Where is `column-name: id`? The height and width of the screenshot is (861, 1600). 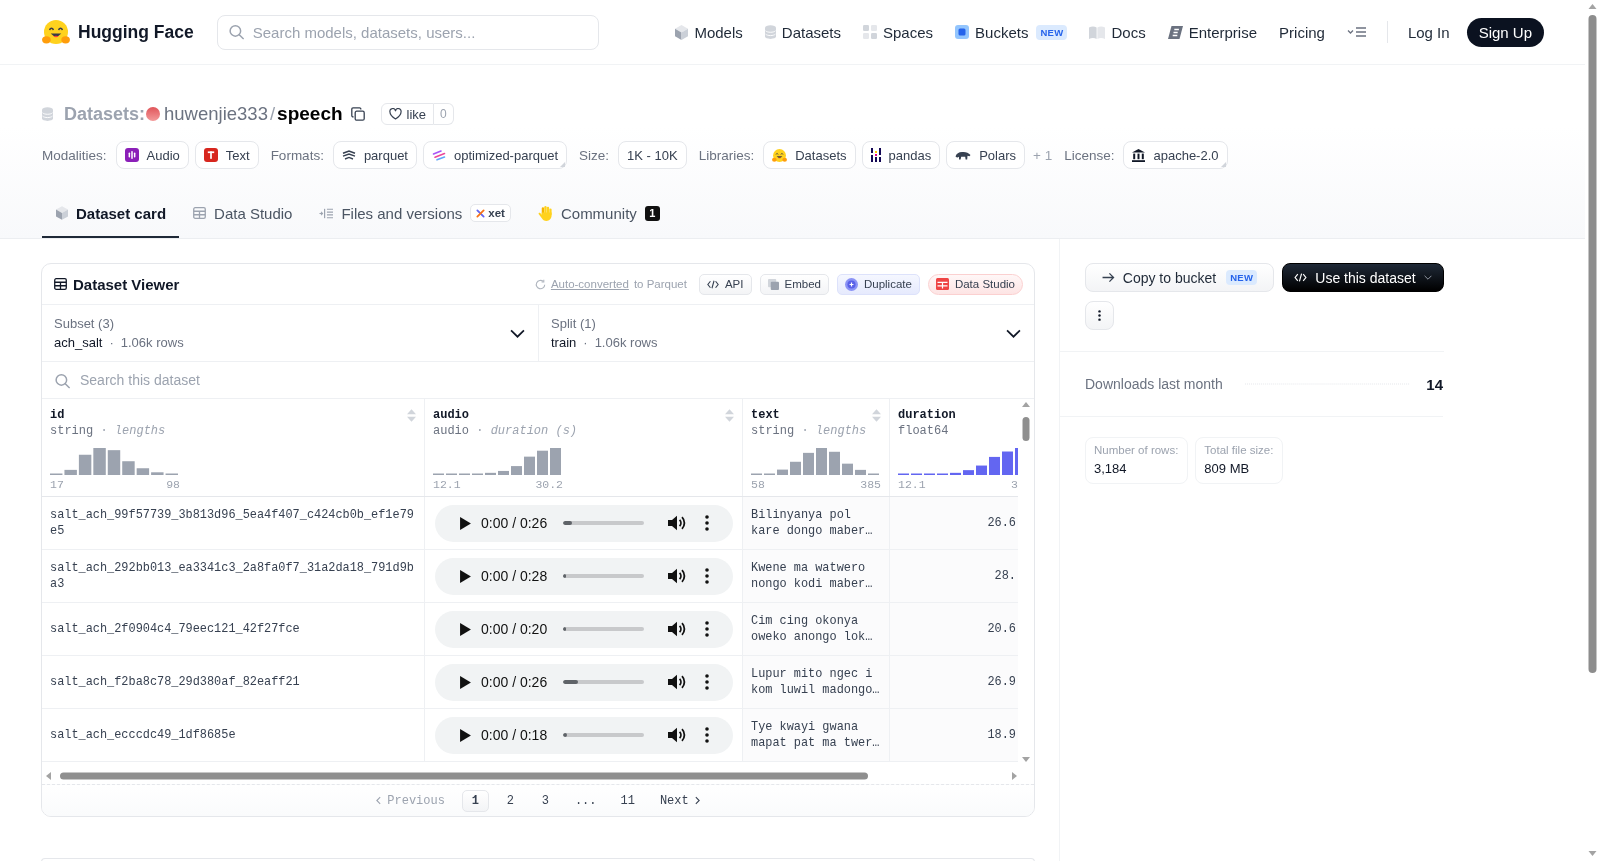 column-name: id is located at coordinates (57, 415).